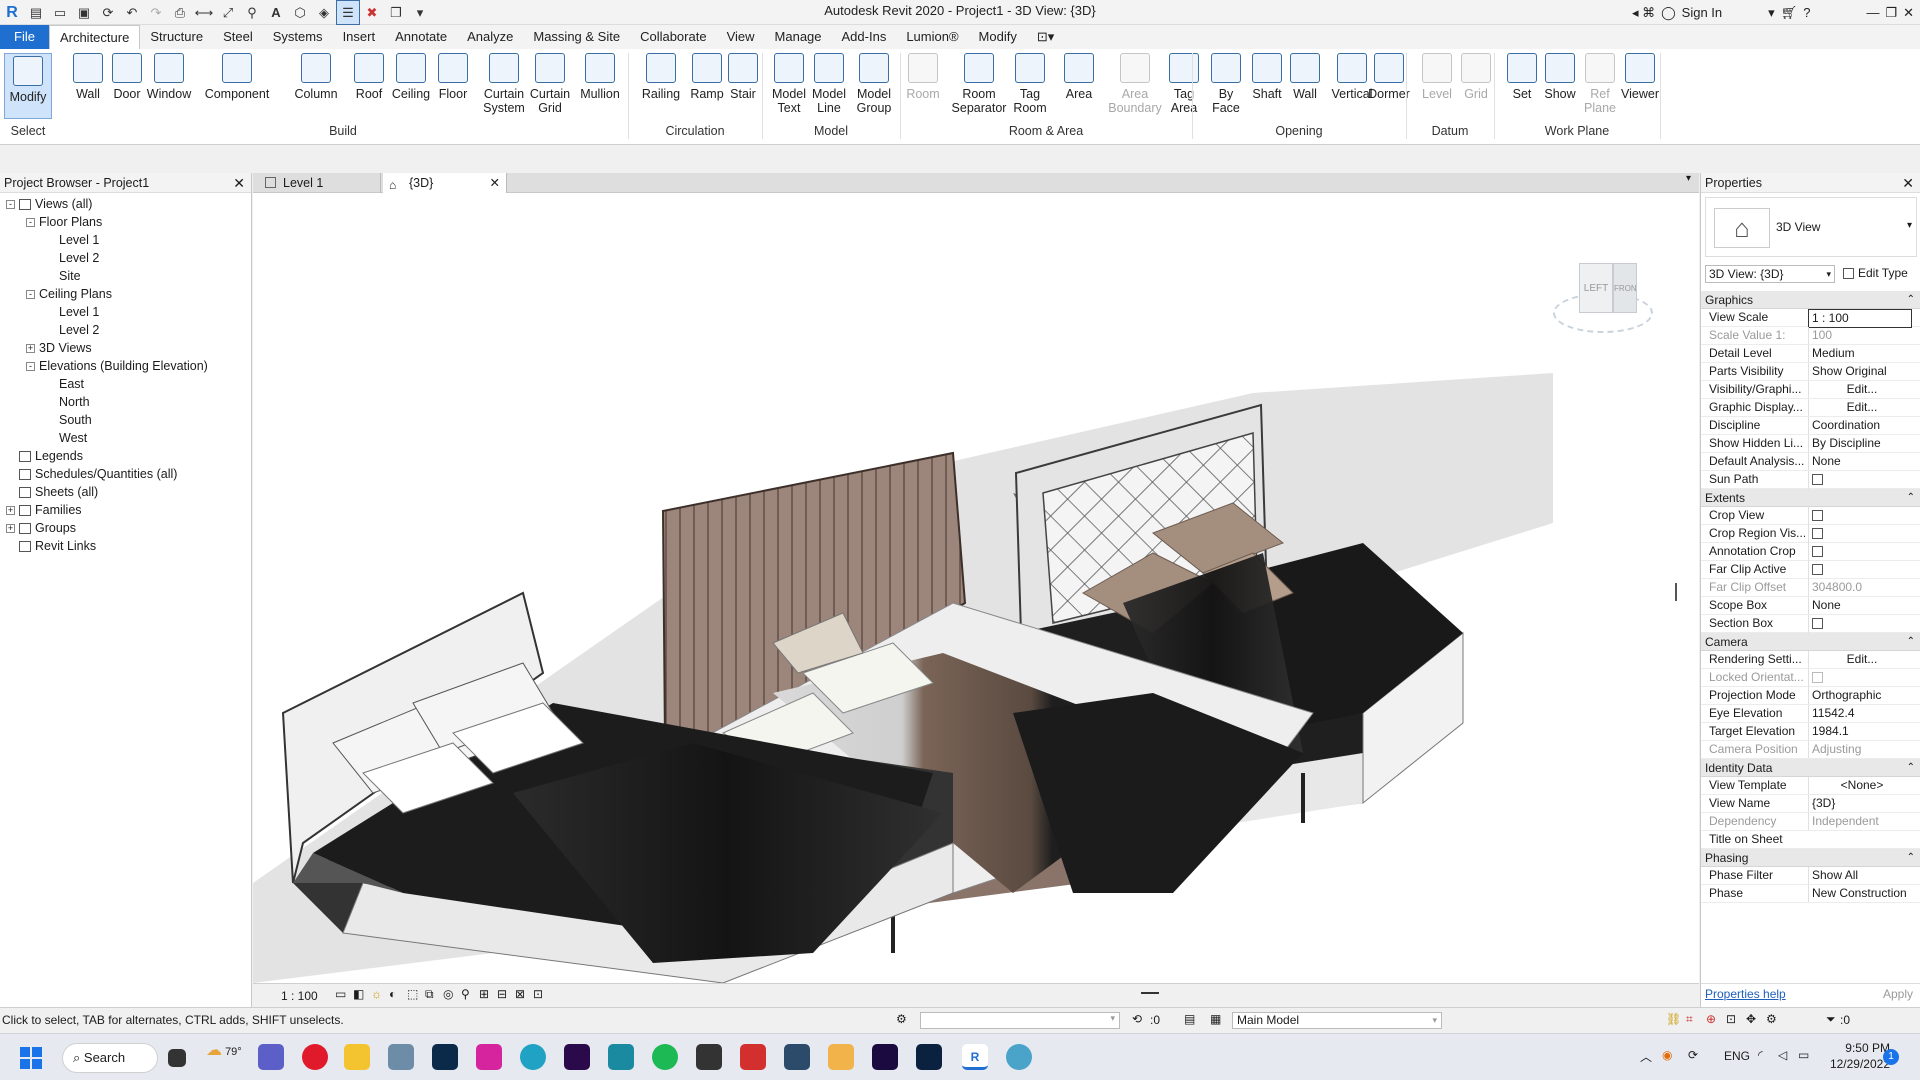  I want to click on photos-icon, so click(401, 1057).